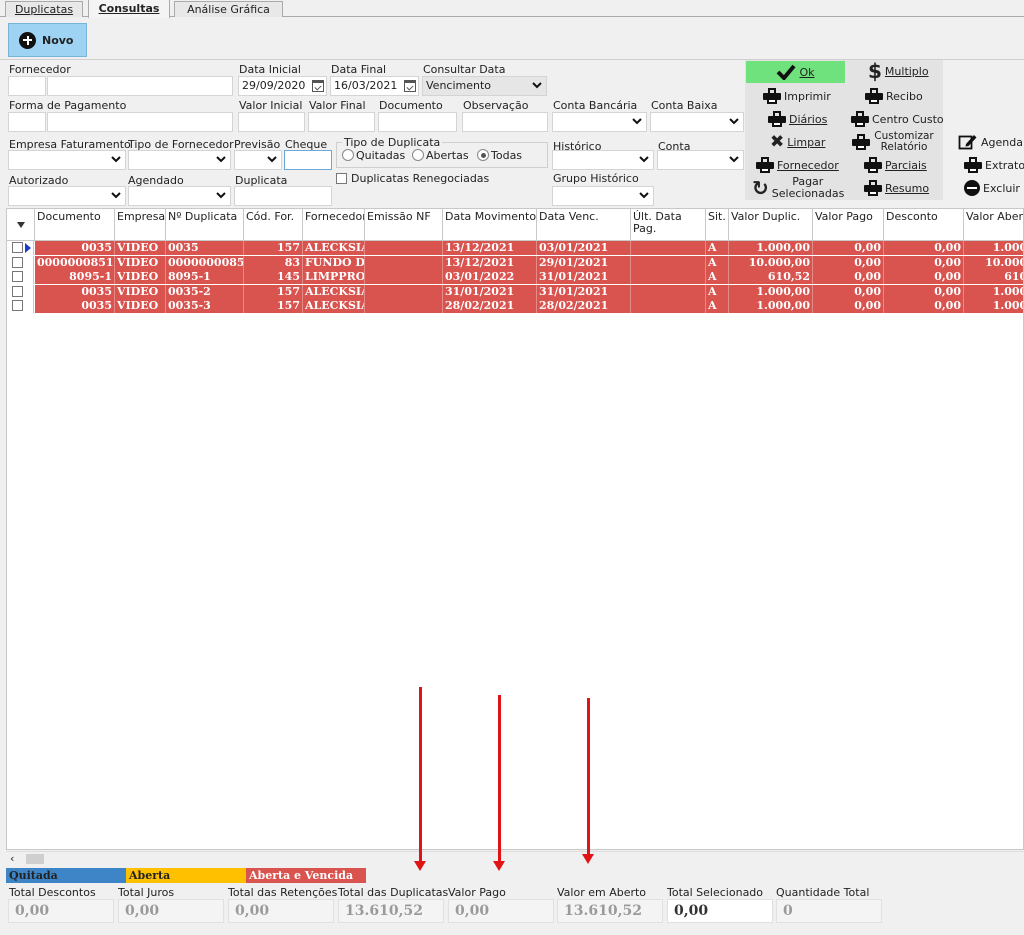 This screenshot has width=1024, height=935. What do you see at coordinates (717, 225) in the screenshot?
I see `column-header: Sit.` at bounding box center [717, 225].